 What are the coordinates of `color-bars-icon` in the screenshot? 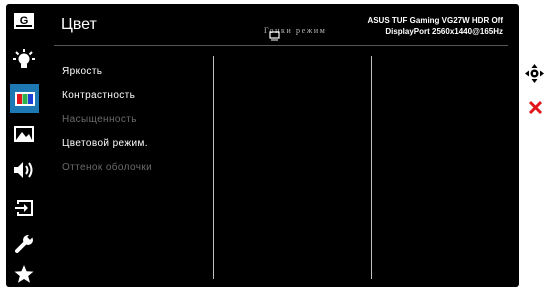 It's located at (24, 98).